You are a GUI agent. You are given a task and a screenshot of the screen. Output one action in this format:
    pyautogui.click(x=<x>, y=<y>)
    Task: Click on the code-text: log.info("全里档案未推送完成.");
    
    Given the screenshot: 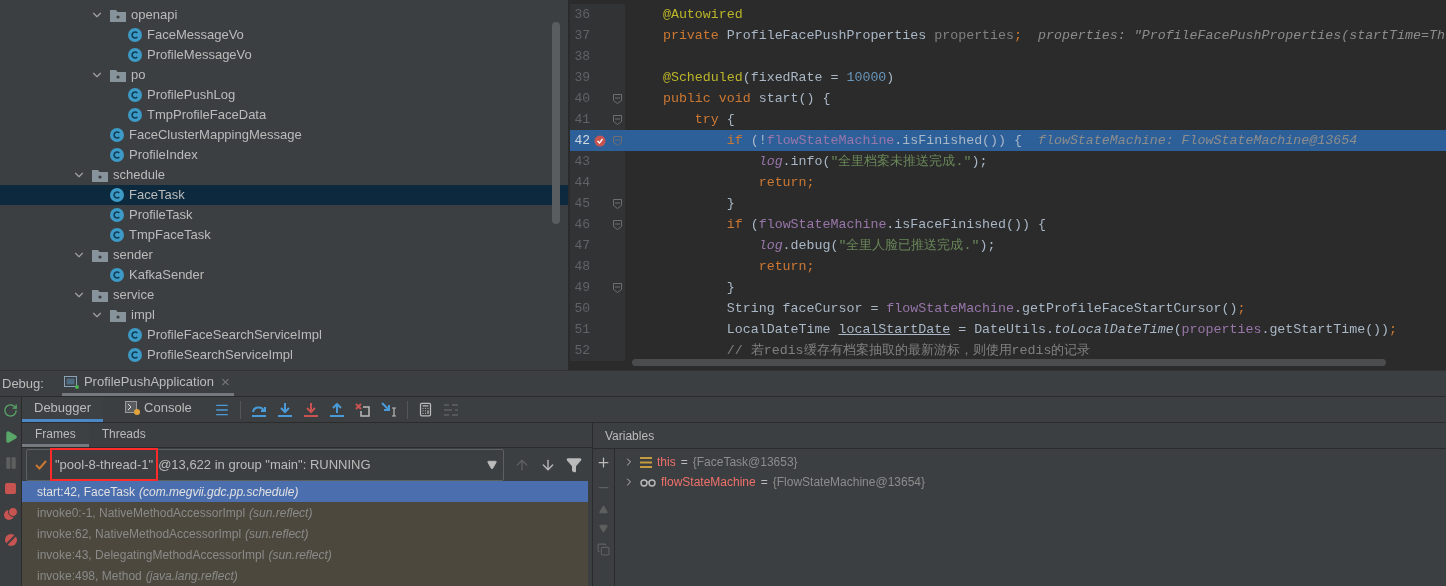 What is the action you would take?
    pyautogui.click(x=872, y=161)
    